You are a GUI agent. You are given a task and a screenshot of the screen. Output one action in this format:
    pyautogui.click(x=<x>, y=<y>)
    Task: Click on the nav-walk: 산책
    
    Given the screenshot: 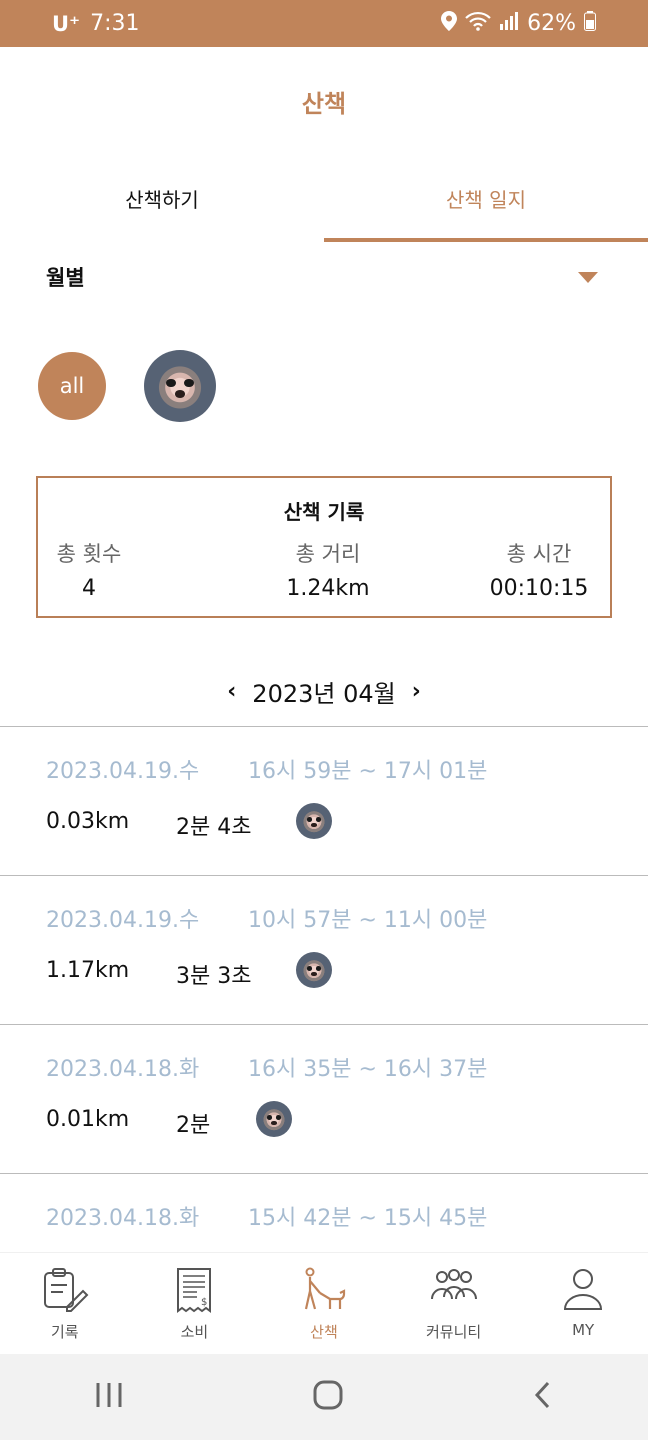 What is the action you would take?
    pyautogui.click(x=324, y=1303)
    